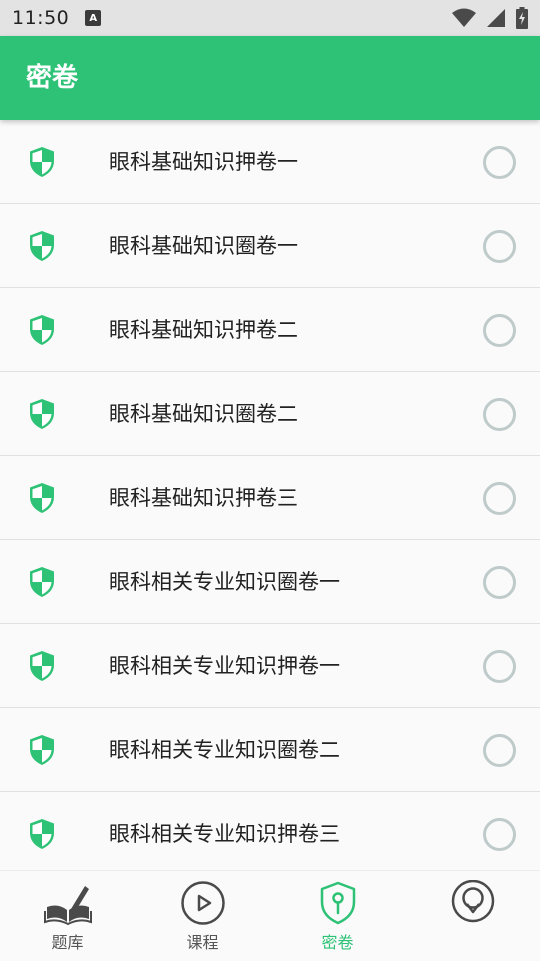  Describe the element at coordinates (67, 942) in the screenshot. I see `nav-label: 题库` at that location.